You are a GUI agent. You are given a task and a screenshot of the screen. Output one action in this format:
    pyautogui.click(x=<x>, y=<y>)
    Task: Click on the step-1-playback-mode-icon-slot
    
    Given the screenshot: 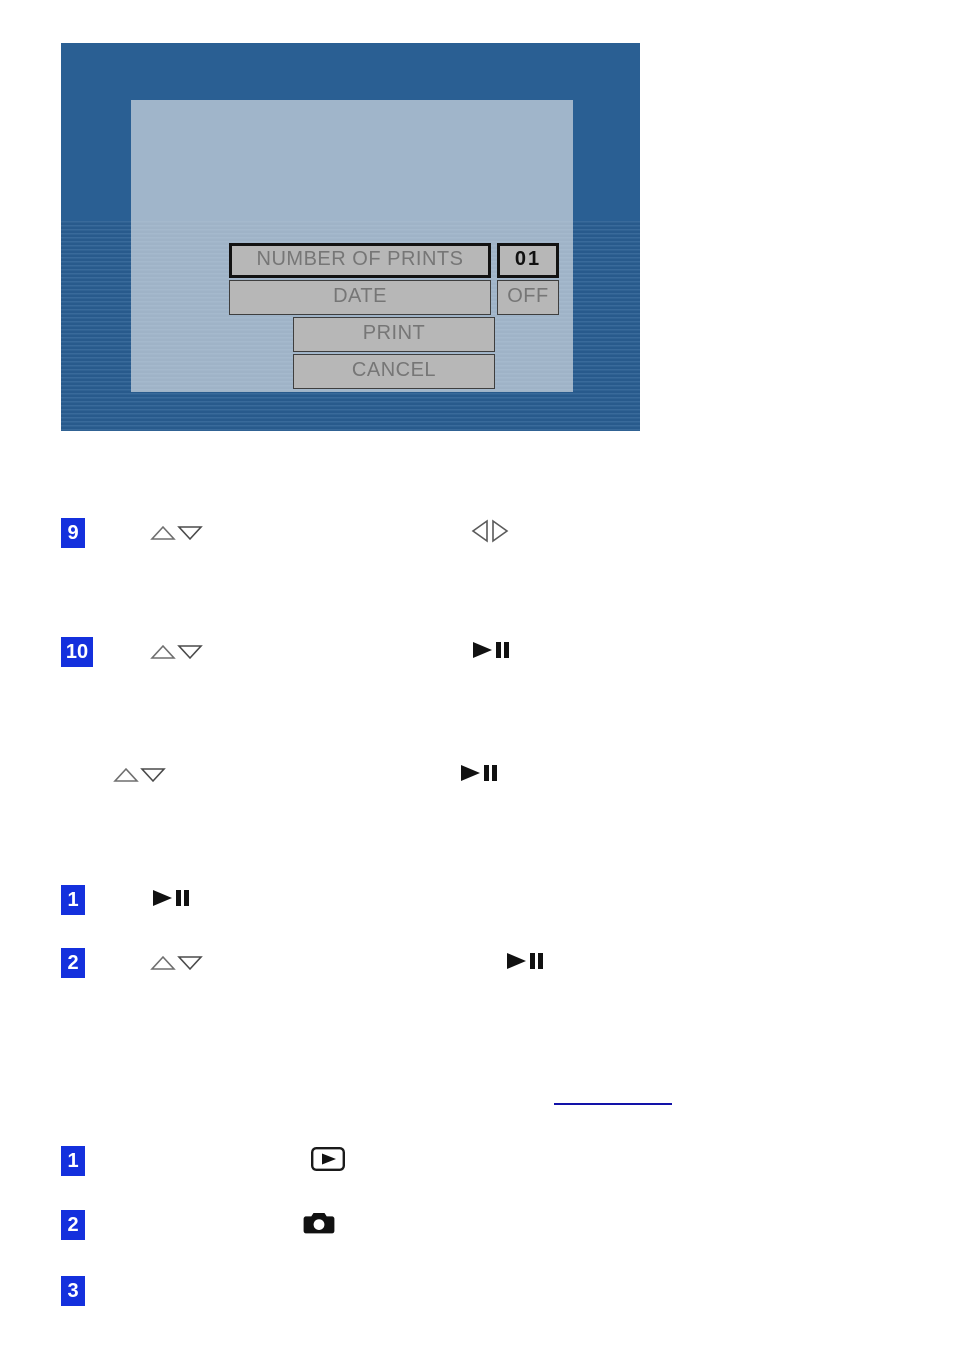 What is the action you would take?
    pyautogui.click(x=328, y=1161)
    